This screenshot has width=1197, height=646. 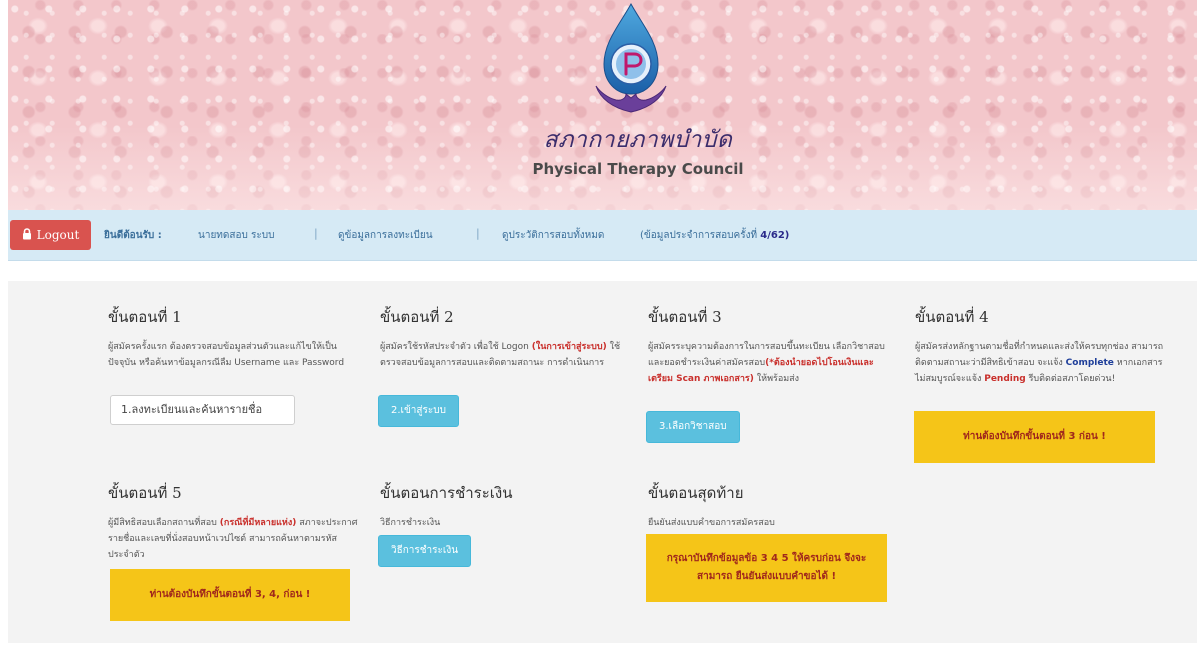 I want to click on register-search-button: 1.ลงทะเบียนและค้นหารายชื่อ, so click(x=202, y=410).